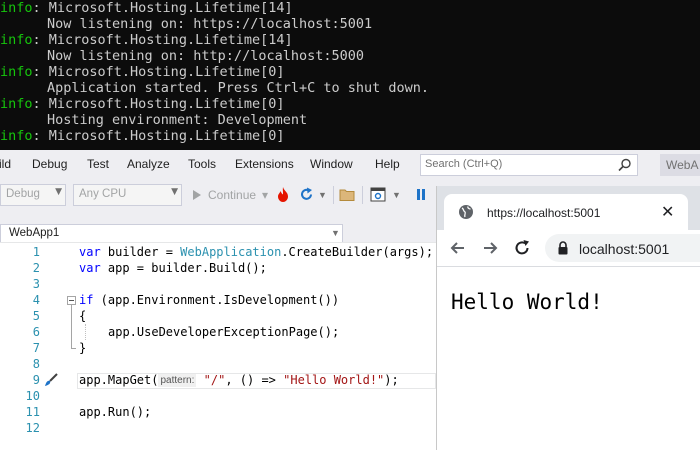 Image resolution: width=700 pixels, height=450 pixels. I want to click on console-text: Hosting environment: Development, so click(177, 120).